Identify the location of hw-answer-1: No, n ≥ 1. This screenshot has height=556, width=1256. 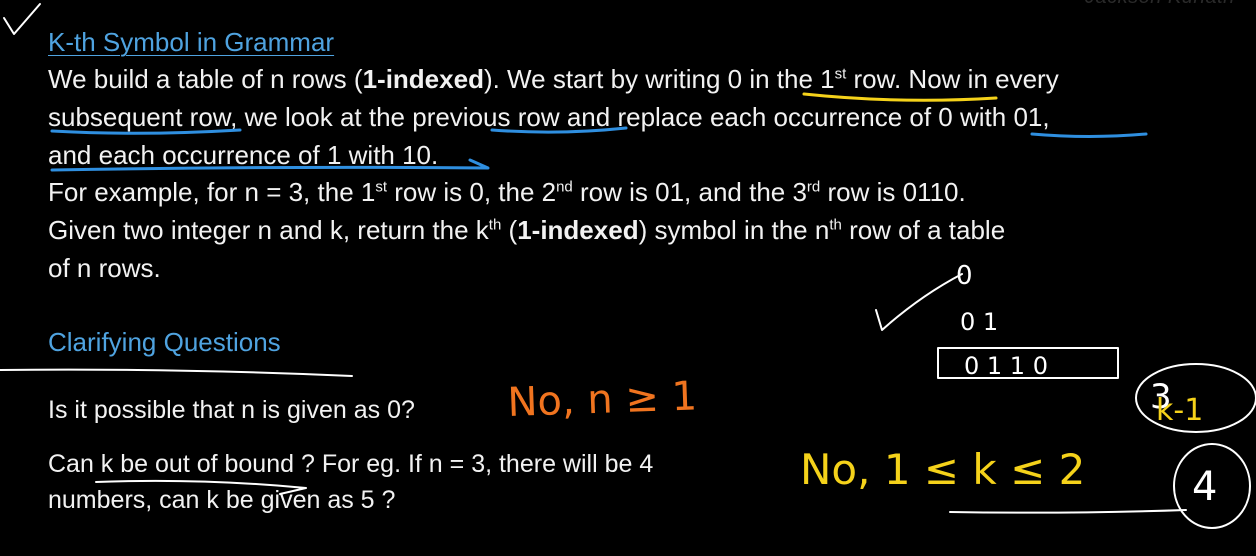
(602, 399).